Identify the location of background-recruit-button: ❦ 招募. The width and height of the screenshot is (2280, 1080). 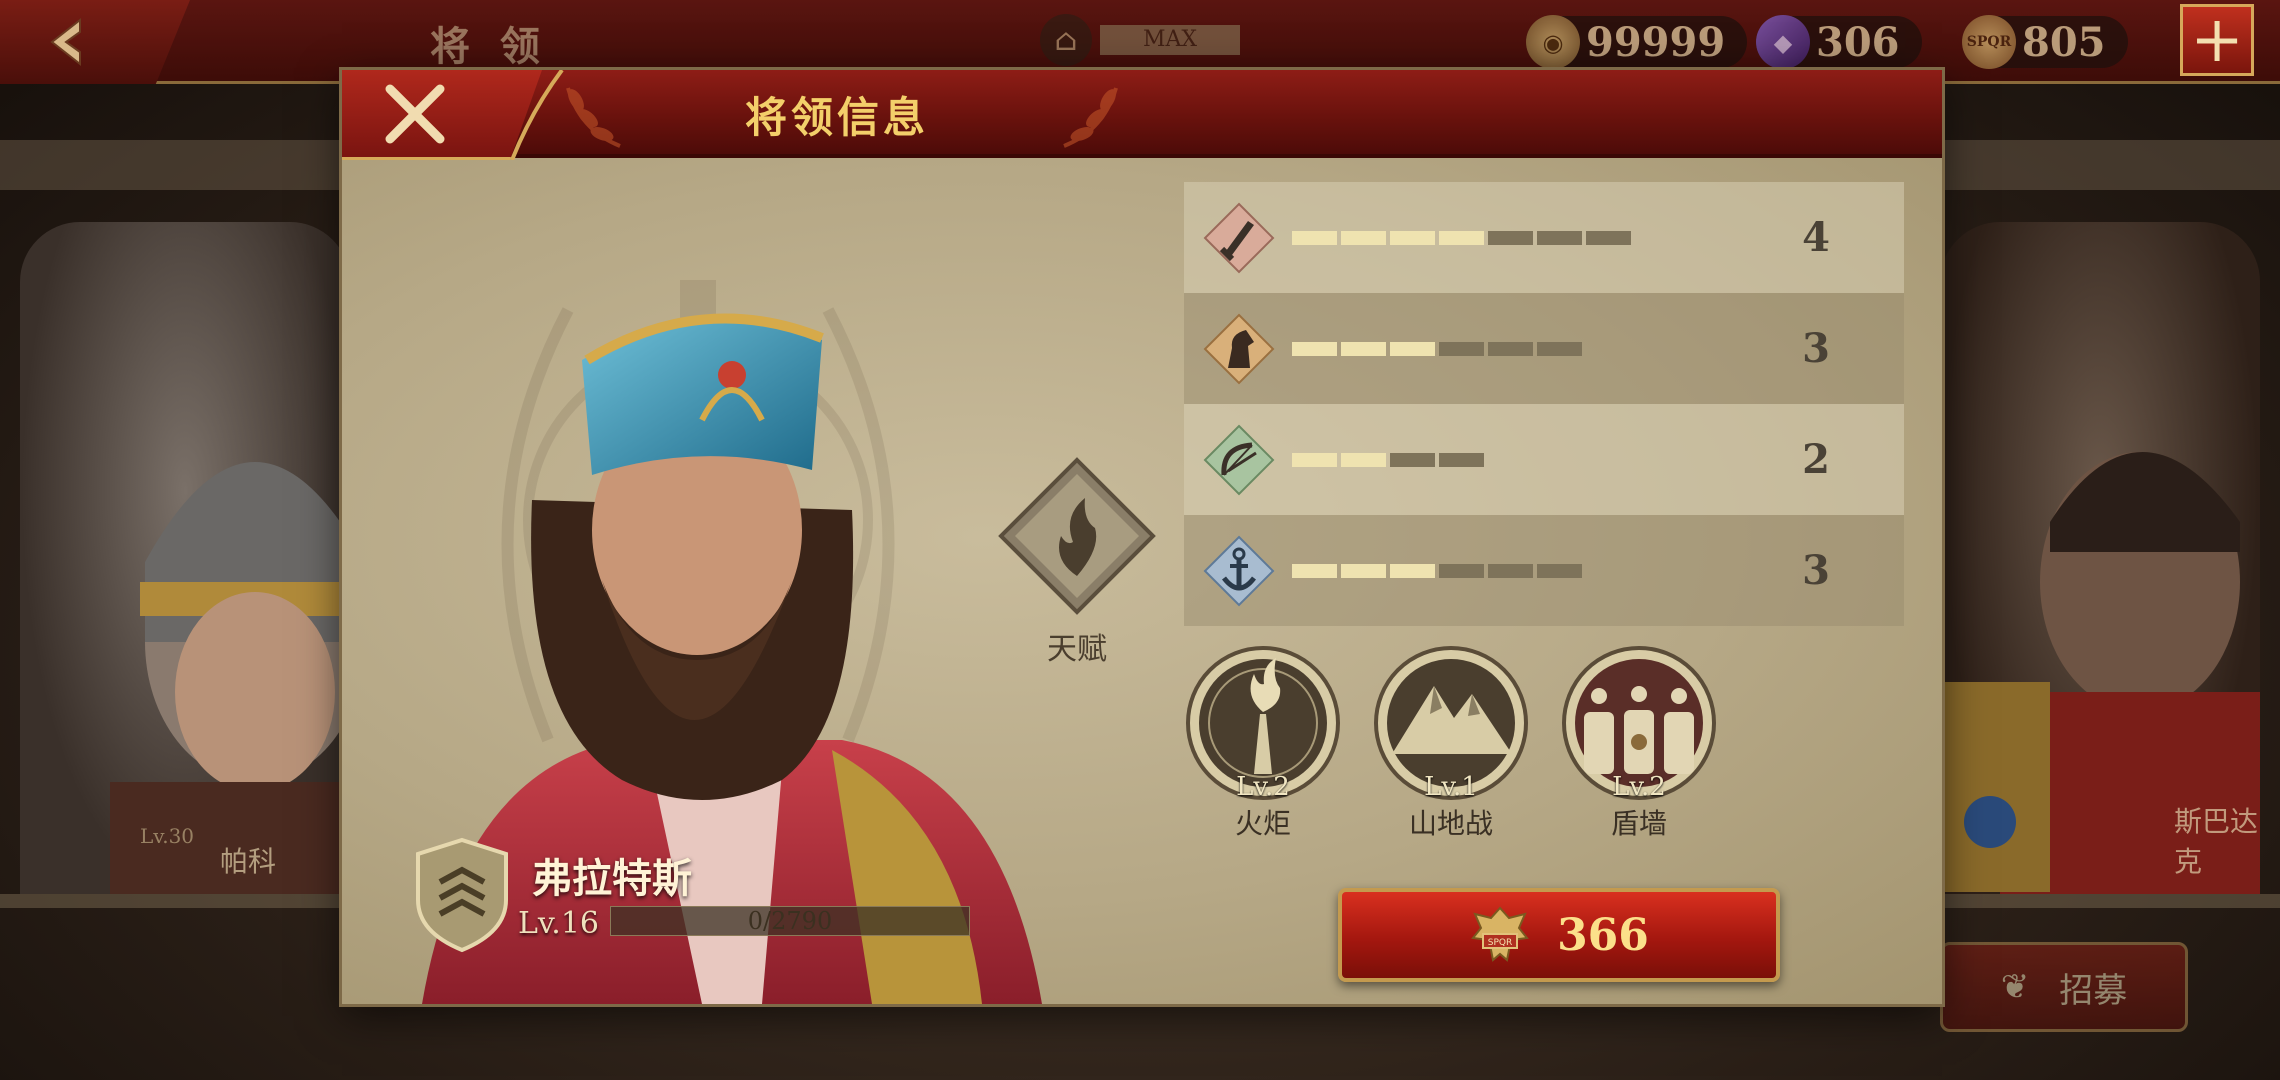
(2064, 987).